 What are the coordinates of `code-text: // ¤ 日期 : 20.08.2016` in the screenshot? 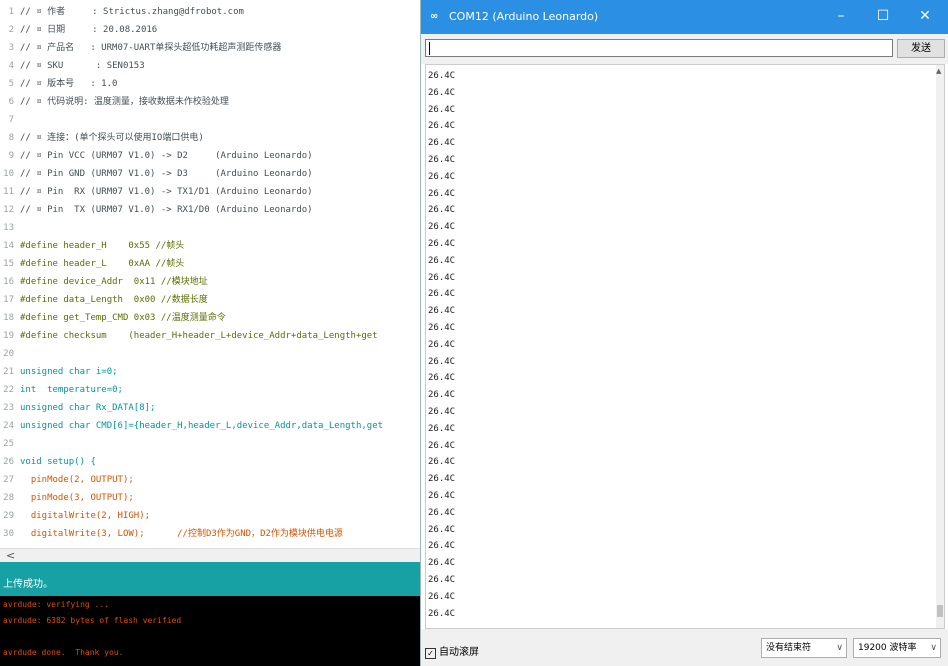 It's located at (89, 30).